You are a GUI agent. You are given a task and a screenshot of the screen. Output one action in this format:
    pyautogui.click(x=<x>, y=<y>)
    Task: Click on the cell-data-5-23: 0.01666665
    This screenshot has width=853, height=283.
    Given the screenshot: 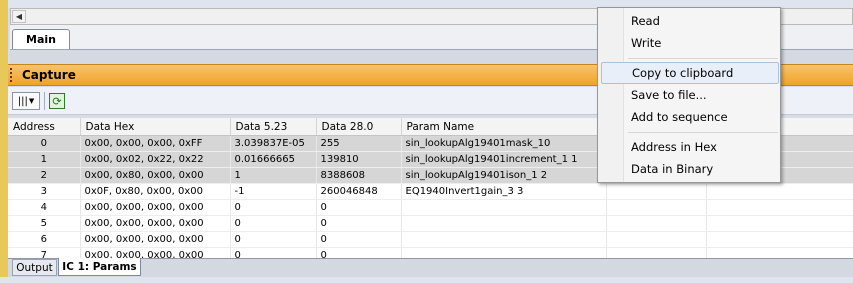 What is the action you would take?
    pyautogui.click(x=273, y=159)
    